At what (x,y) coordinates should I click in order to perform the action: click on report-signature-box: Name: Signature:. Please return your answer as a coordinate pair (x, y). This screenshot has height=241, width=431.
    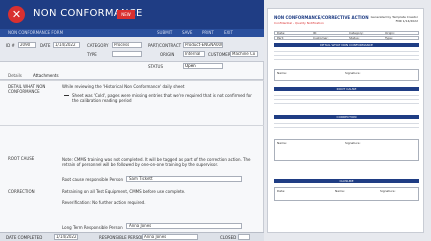
    Looking at the image, I should click on (346, 75).